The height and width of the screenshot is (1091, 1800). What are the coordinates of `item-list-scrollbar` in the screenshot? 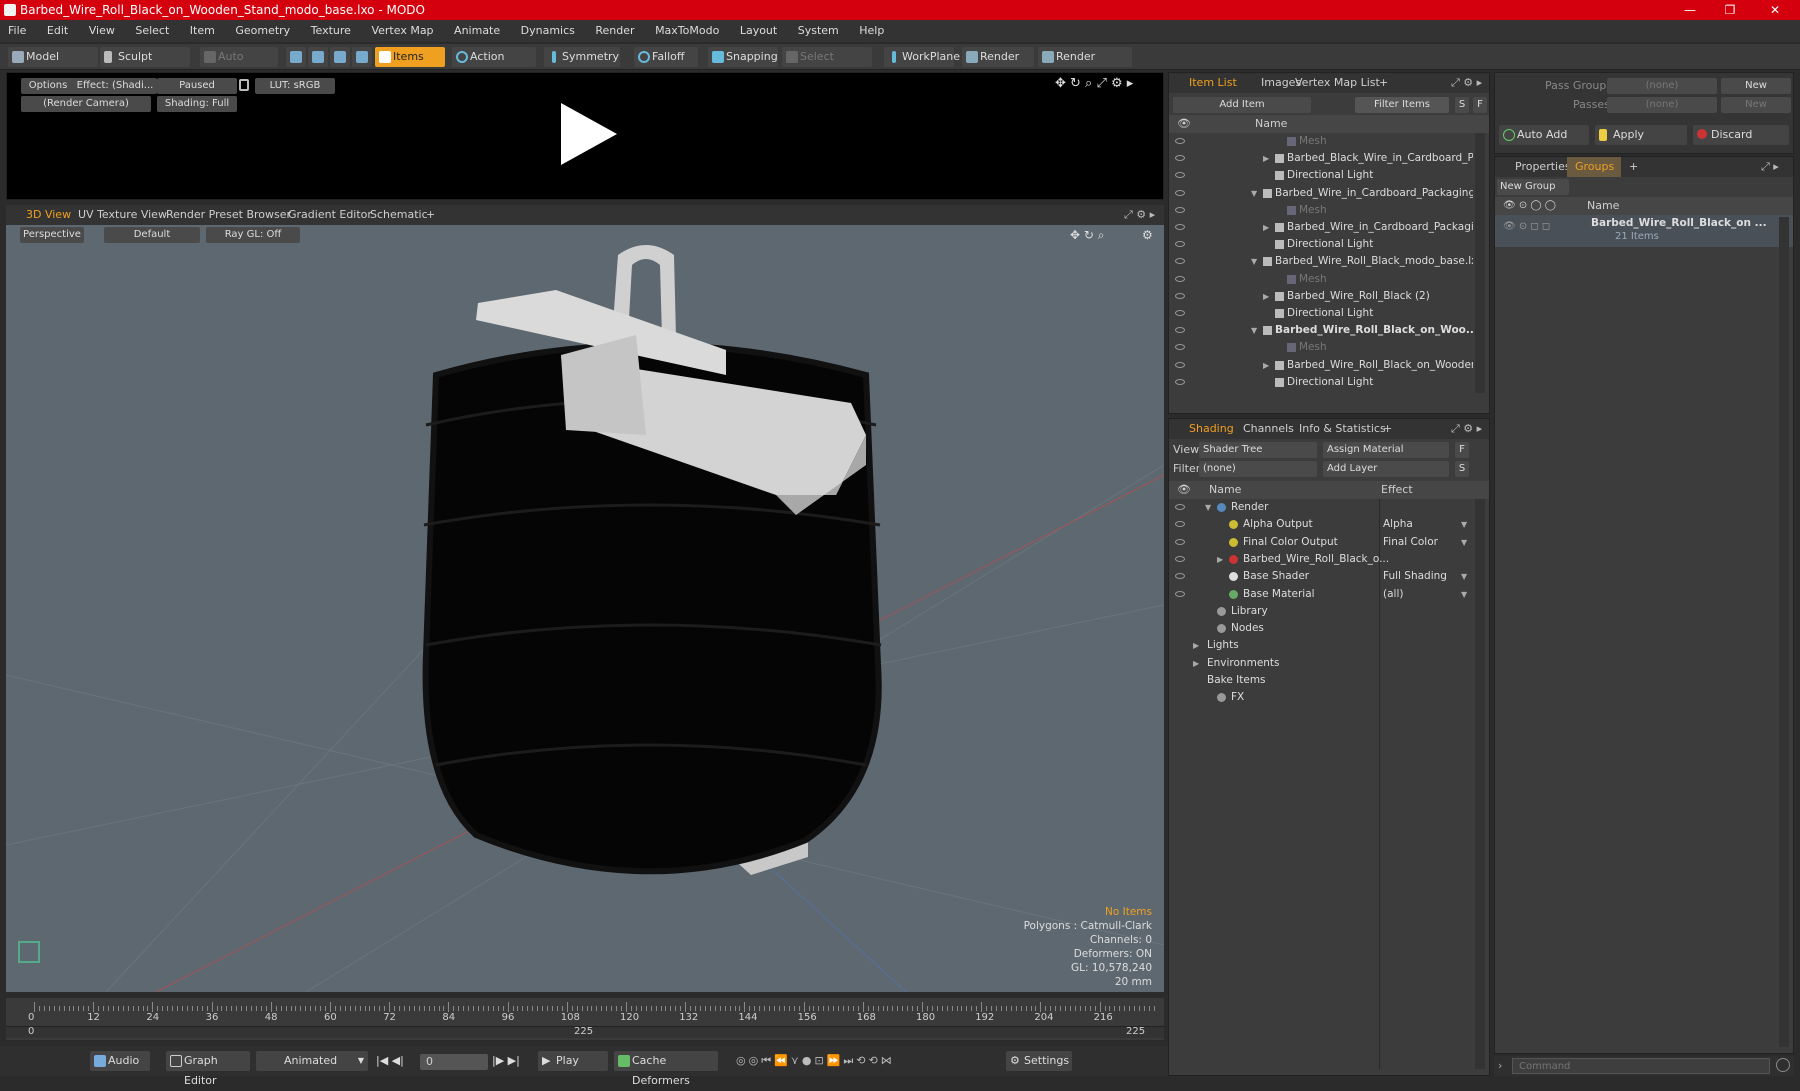 It's located at (1480, 263).